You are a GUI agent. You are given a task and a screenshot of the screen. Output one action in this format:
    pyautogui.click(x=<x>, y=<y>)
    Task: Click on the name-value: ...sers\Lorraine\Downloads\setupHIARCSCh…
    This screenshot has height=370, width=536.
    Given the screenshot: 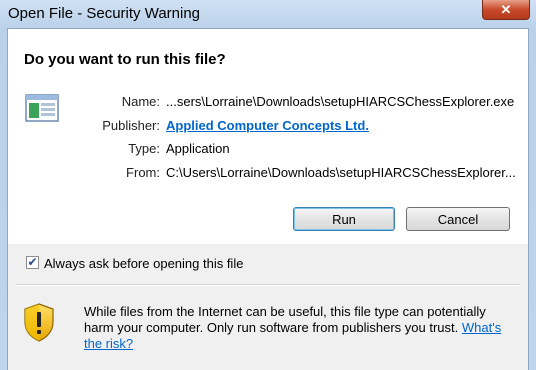 What is the action you would take?
    pyautogui.click(x=340, y=101)
    